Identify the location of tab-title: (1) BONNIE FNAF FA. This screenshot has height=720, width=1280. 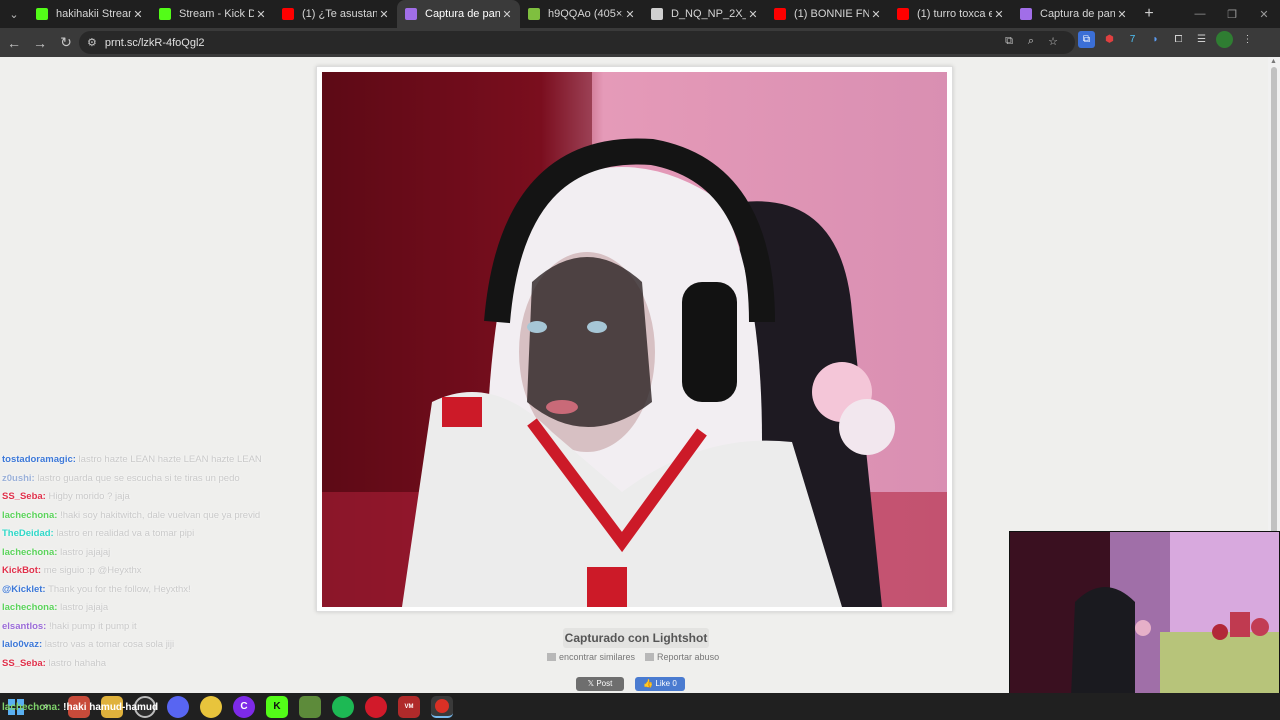
(831, 14).